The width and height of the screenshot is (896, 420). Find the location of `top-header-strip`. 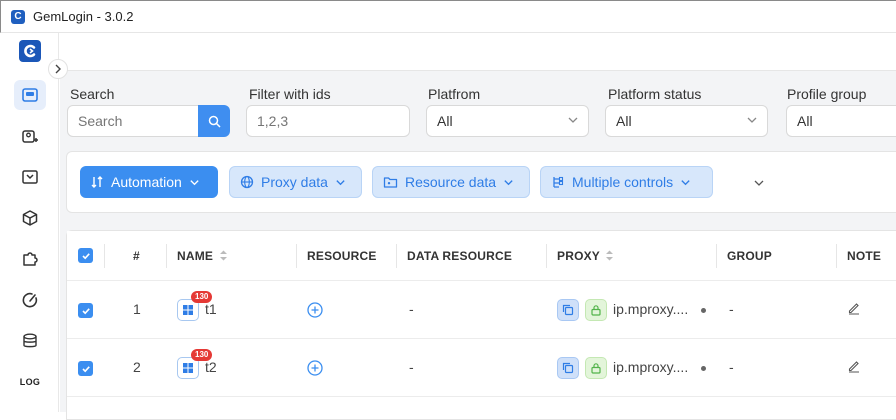

top-header-strip is located at coordinates (478, 52).